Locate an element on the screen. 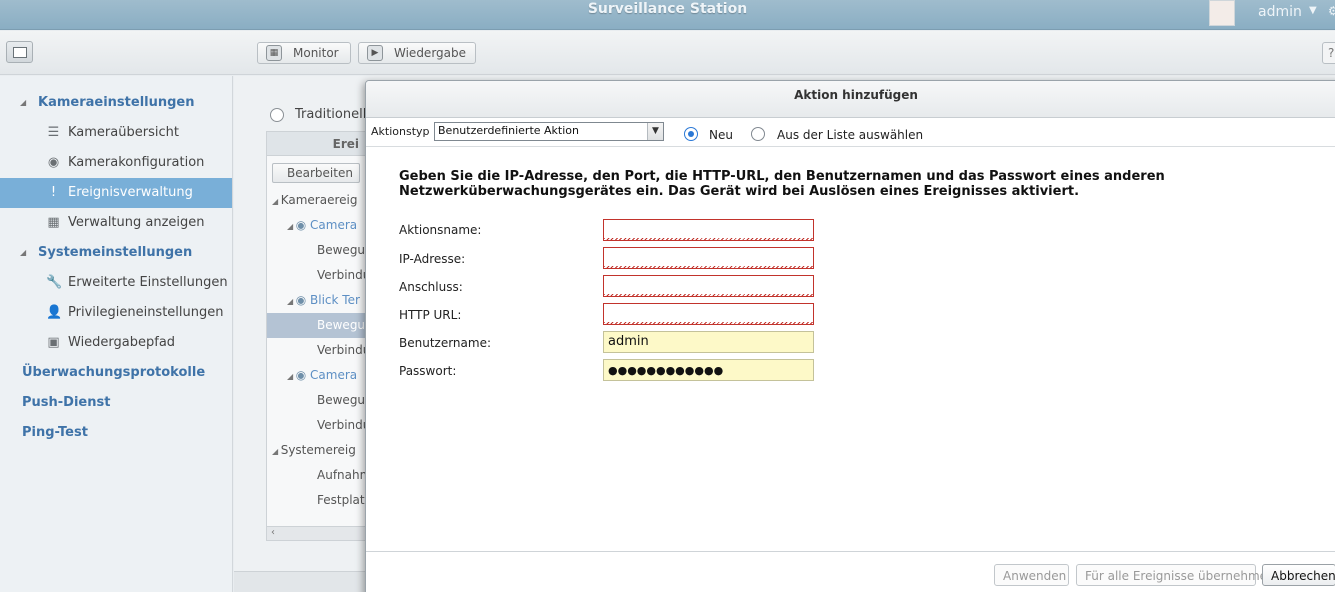  ip-address-label: IP-Adresse: is located at coordinates (432, 259).